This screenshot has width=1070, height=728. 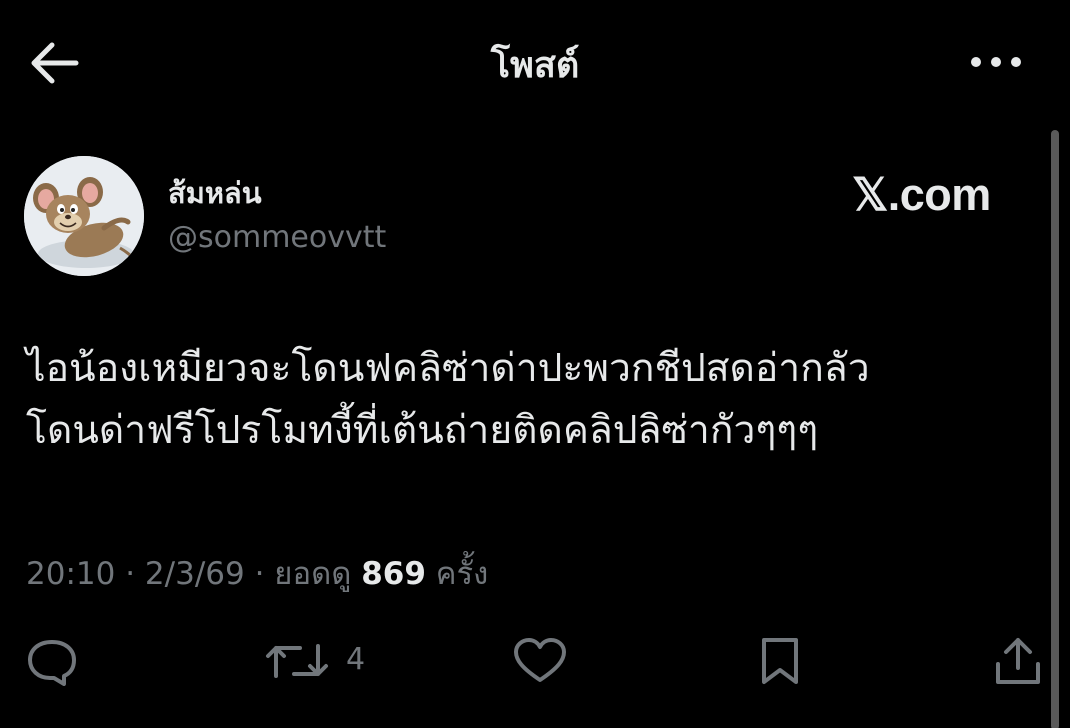 What do you see at coordinates (313, 574) in the screenshot?
I see `views-label: ยอดดู` at bounding box center [313, 574].